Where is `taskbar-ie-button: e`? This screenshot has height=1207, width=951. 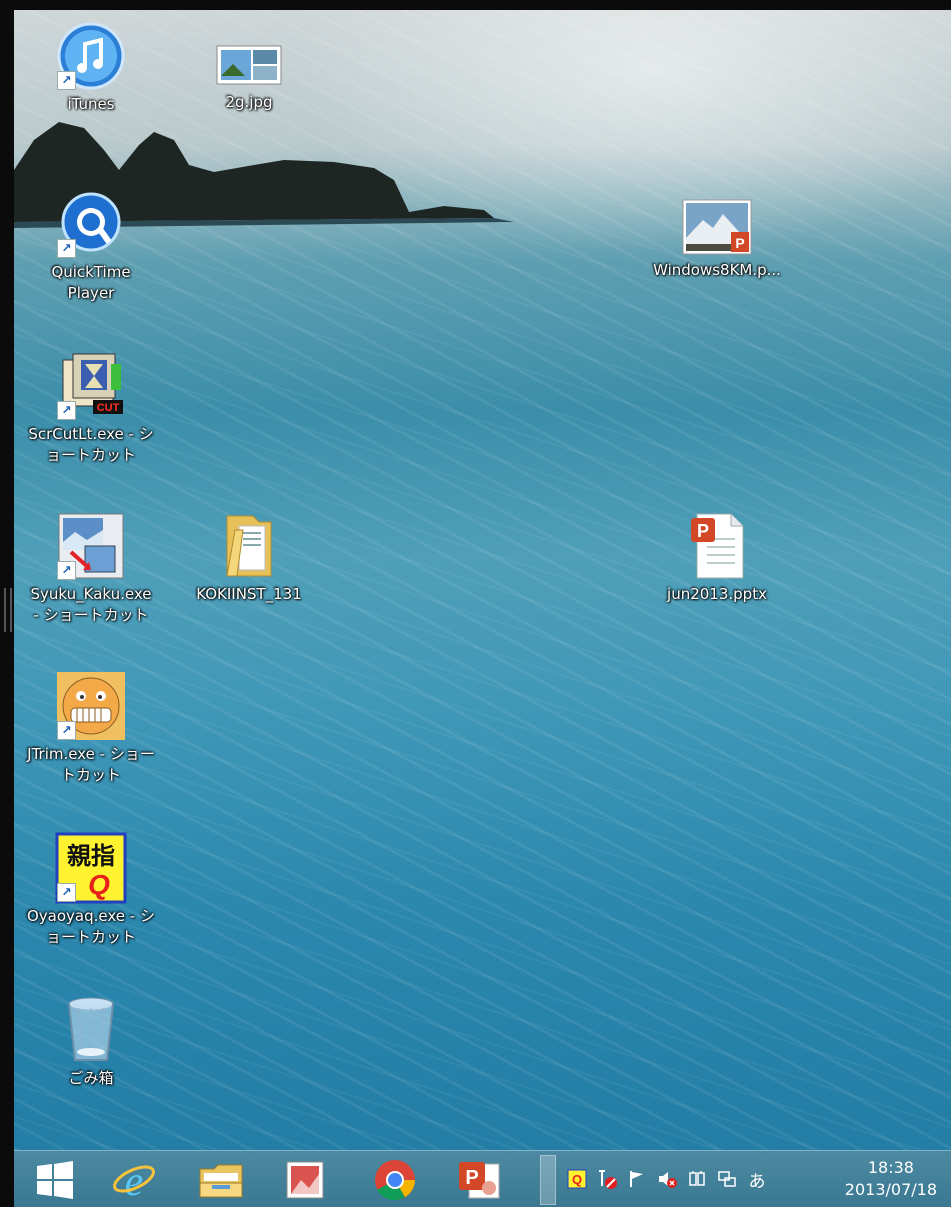
taskbar-ie-button: e is located at coordinates (135, 1180).